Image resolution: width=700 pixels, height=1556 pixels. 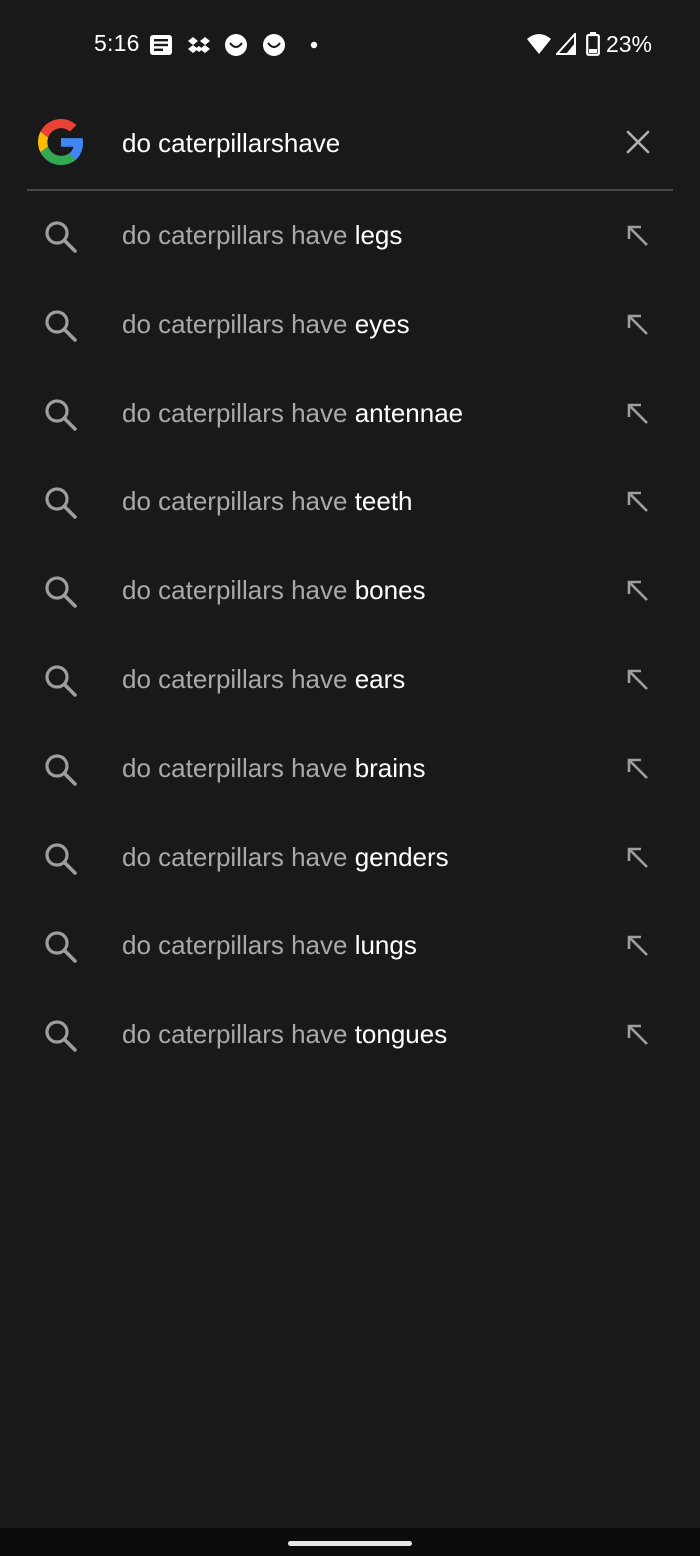 I want to click on suggestion-item: do caterpillars have genders, so click(x=350, y=858).